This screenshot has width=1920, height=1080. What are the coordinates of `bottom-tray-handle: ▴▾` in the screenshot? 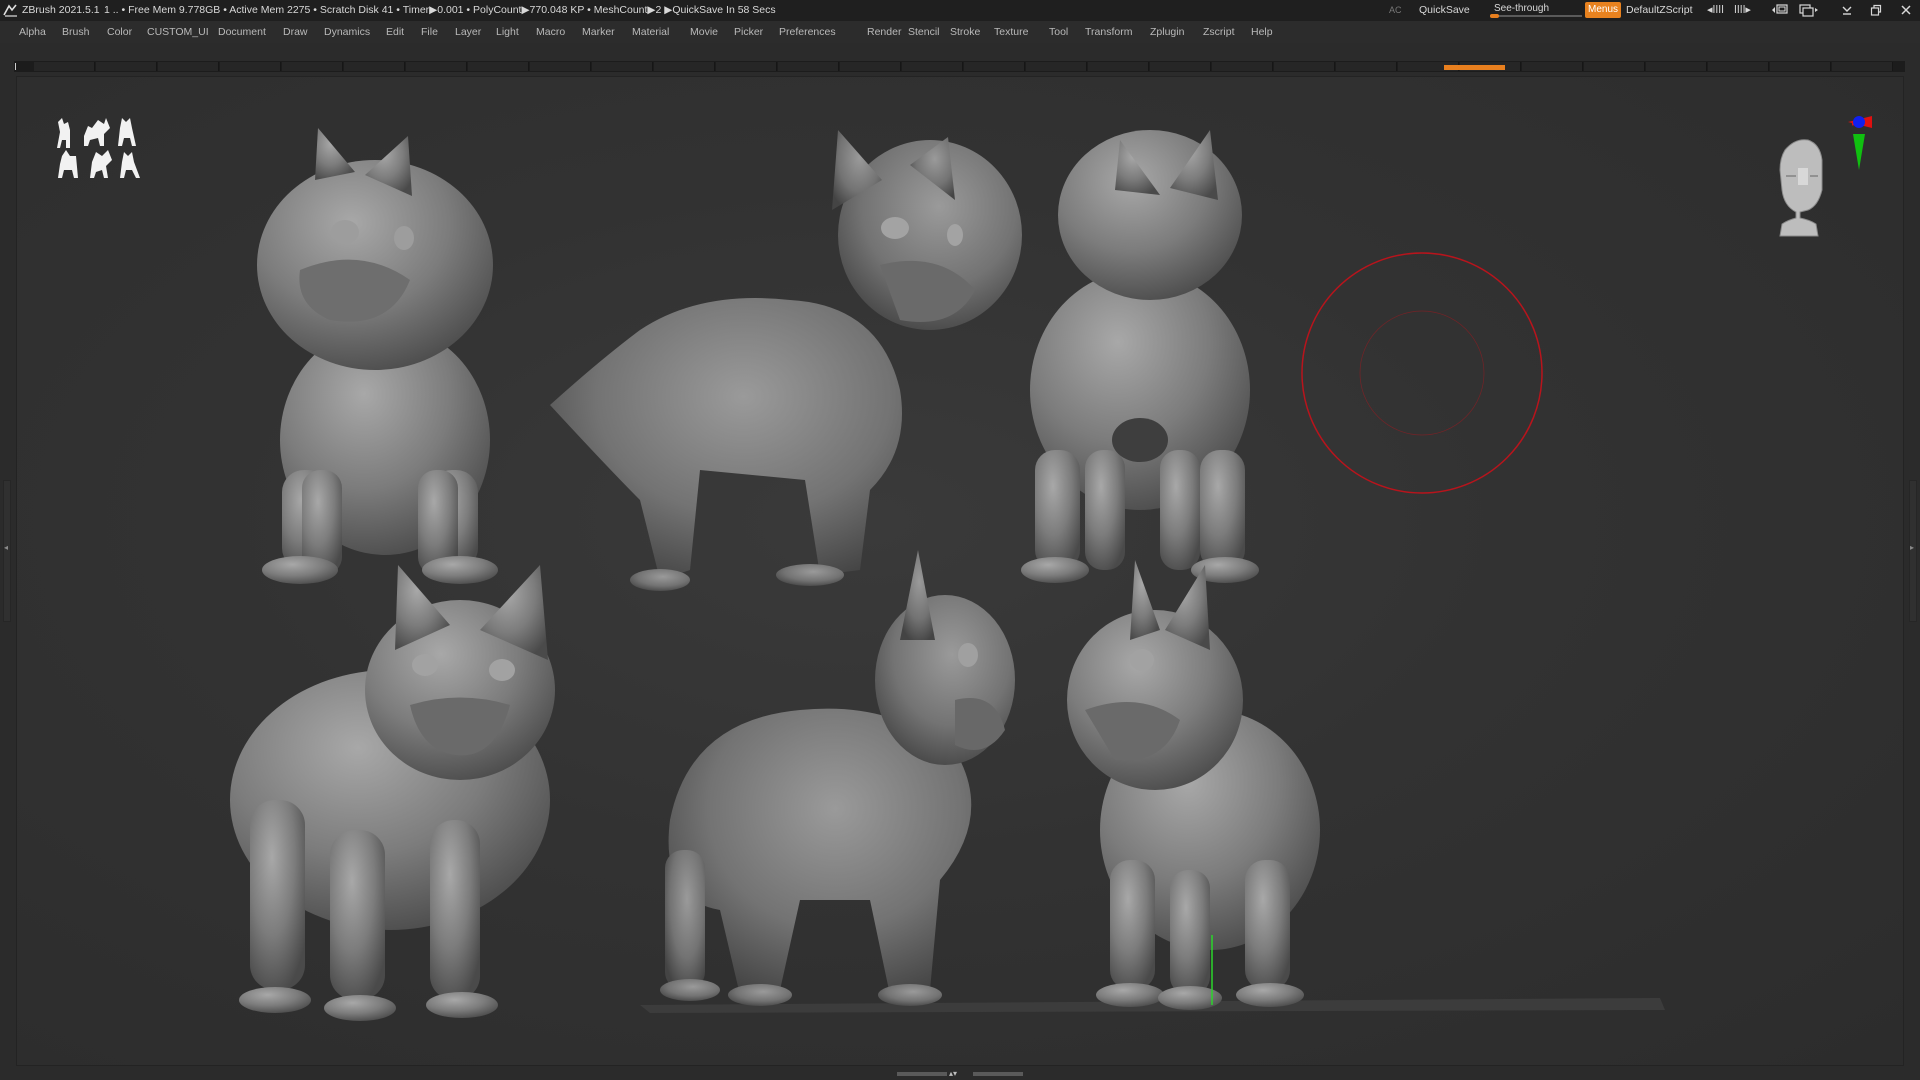 It's located at (960, 1073).